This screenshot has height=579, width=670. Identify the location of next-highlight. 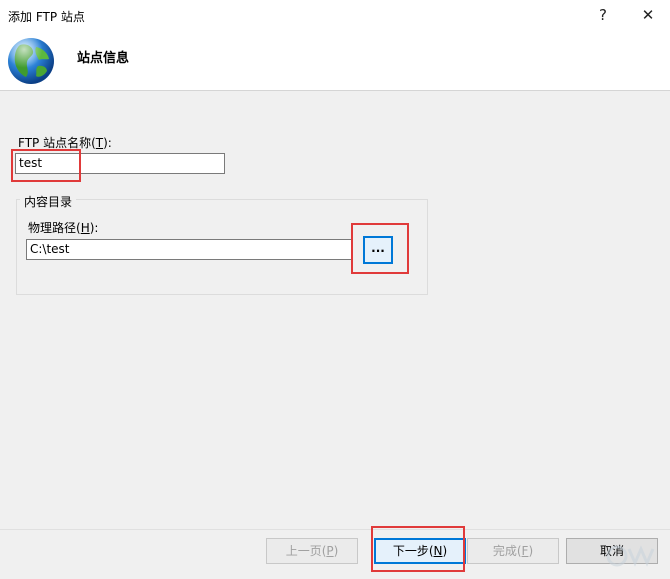
(418, 549).